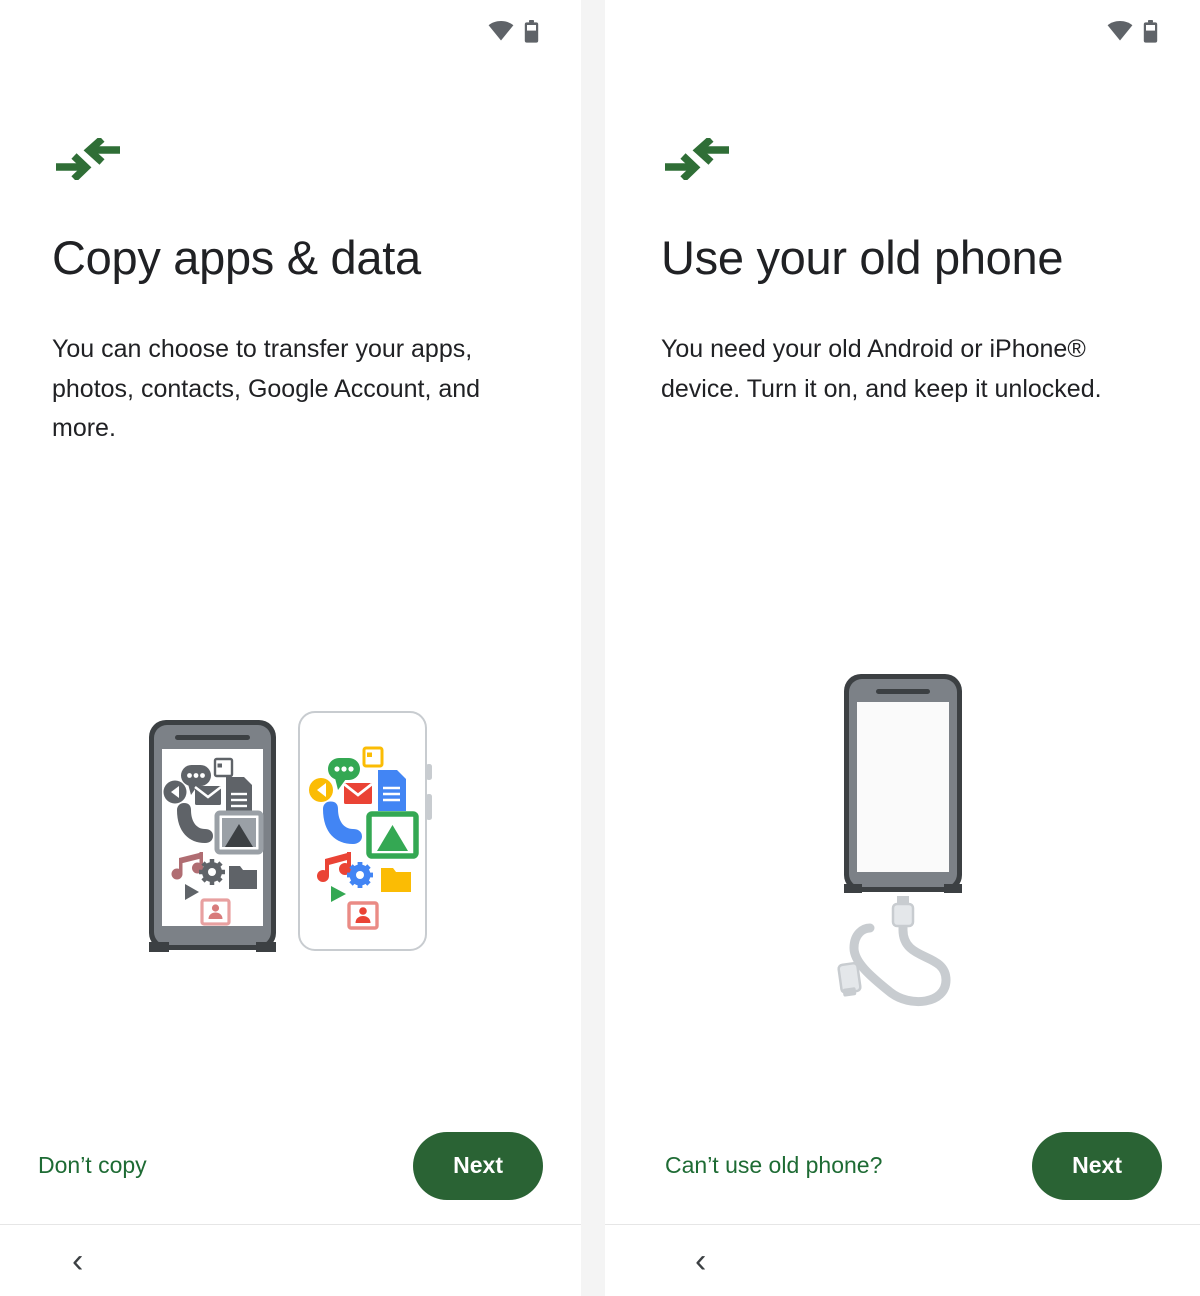 This screenshot has width=1200, height=1296. What do you see at coordinates (902, 1166) in the screenshot?
I see `footer-actions: Can’t use old phone? Next` at bounding box center [902, 1166].